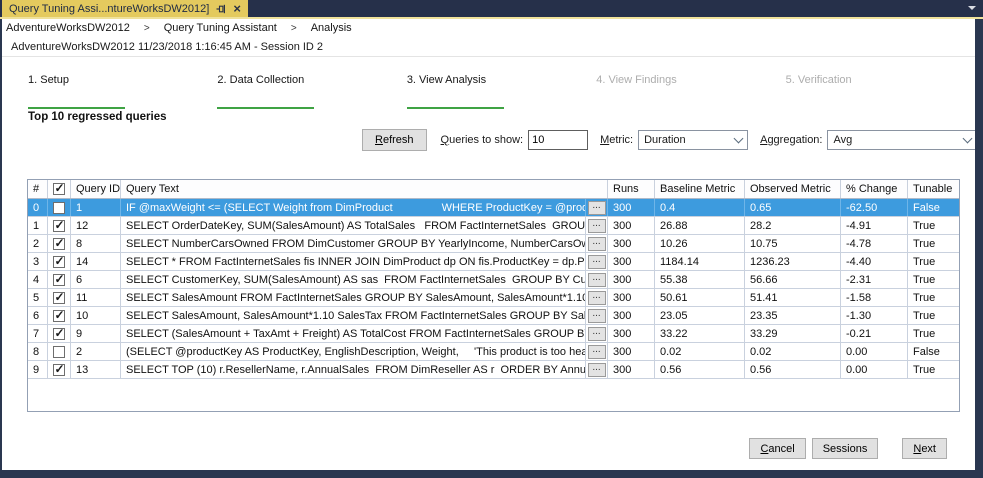  Describe the element at coordinates (777, 448) in the screenshot. I see `cancel-button: Cancel` at that location.